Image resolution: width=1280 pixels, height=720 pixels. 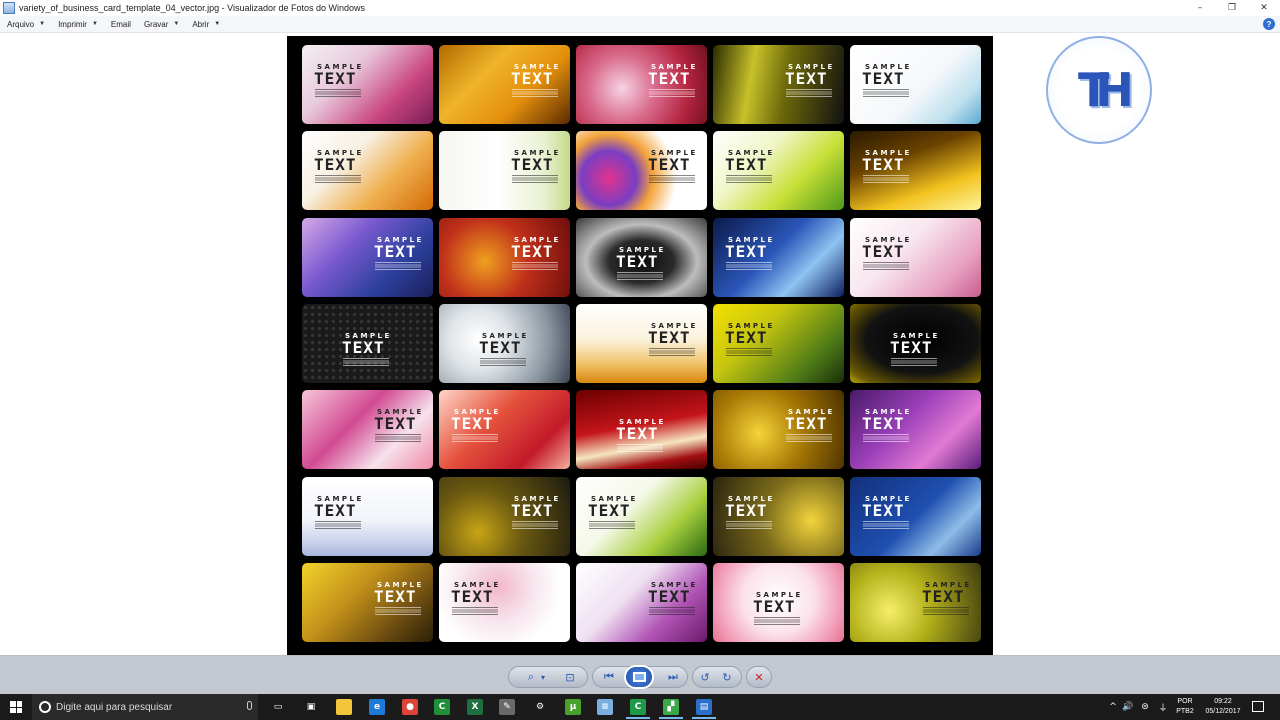 What do you see at coordinates (671, 707) in the screenshot?
I see `image-icon: ▞` at bounding box center [671, 707].